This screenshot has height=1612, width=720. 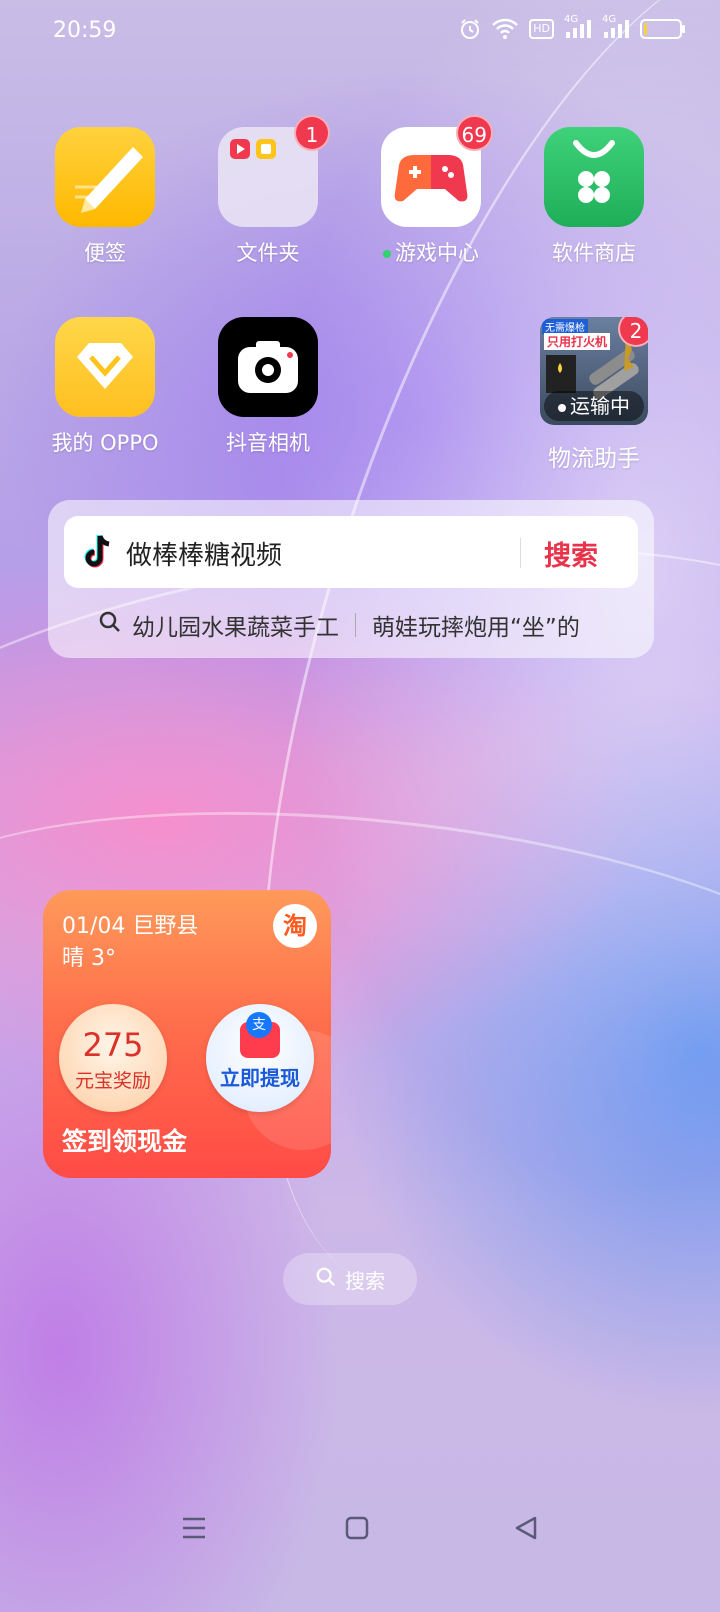 What do you see at coordinates (594, 459) in the screenshot?
I see `app-label: 物流助手` at bounding box center [594, 459].